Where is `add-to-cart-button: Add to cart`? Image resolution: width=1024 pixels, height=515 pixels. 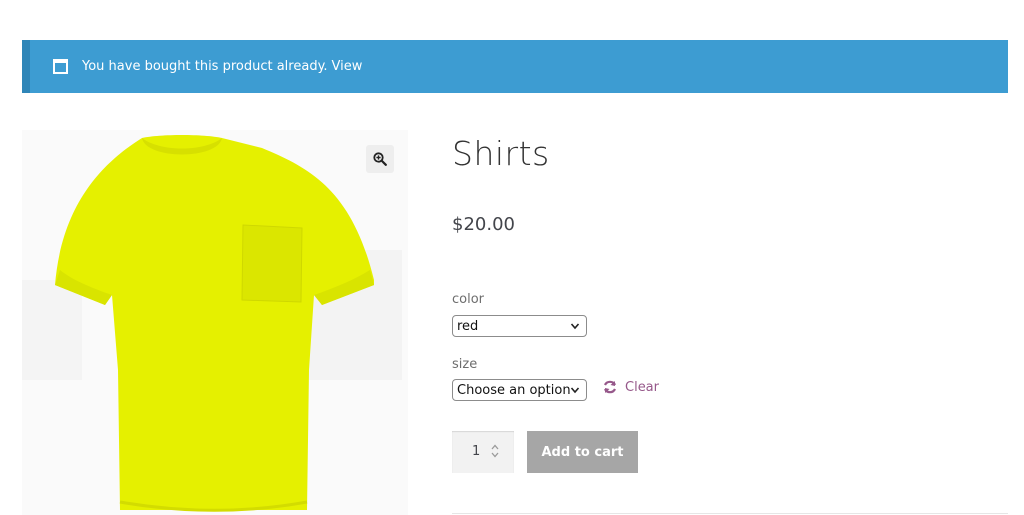
add-to-cart-button: Add to cart is located at coordinates (582, 452).